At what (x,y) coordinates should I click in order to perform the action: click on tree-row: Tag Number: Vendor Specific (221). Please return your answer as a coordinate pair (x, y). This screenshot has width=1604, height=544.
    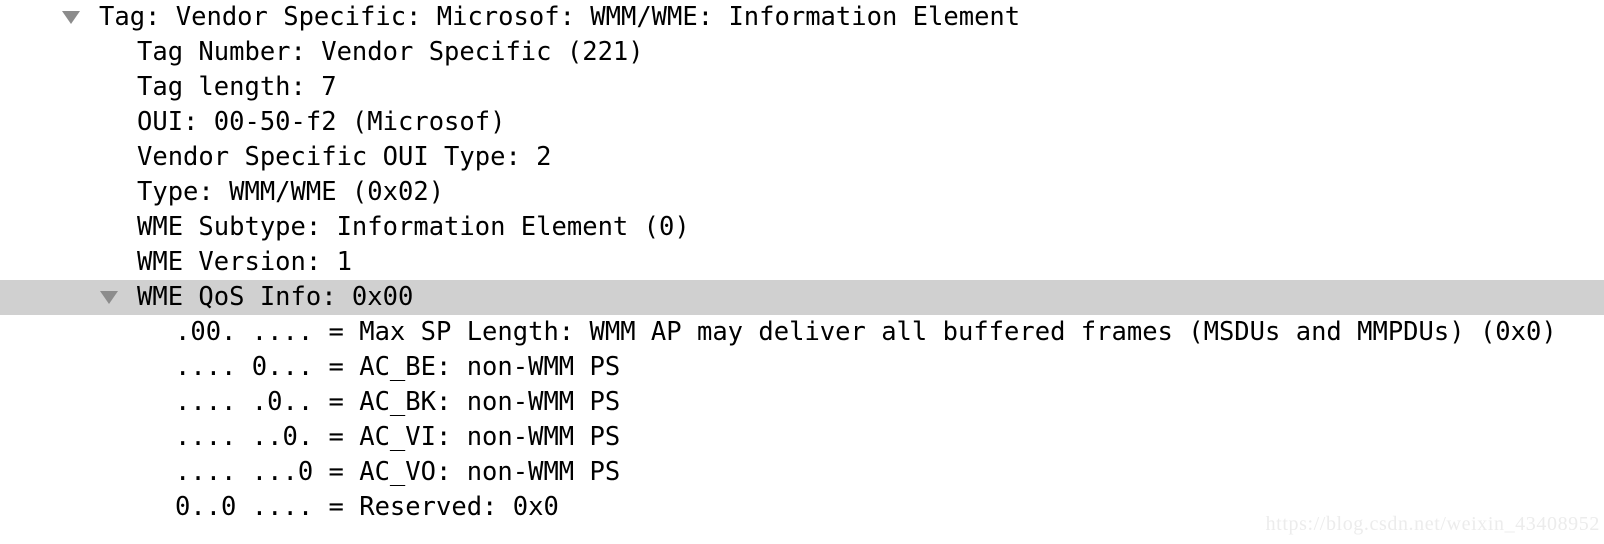
    Looking at the image, I should click on (802, 52).